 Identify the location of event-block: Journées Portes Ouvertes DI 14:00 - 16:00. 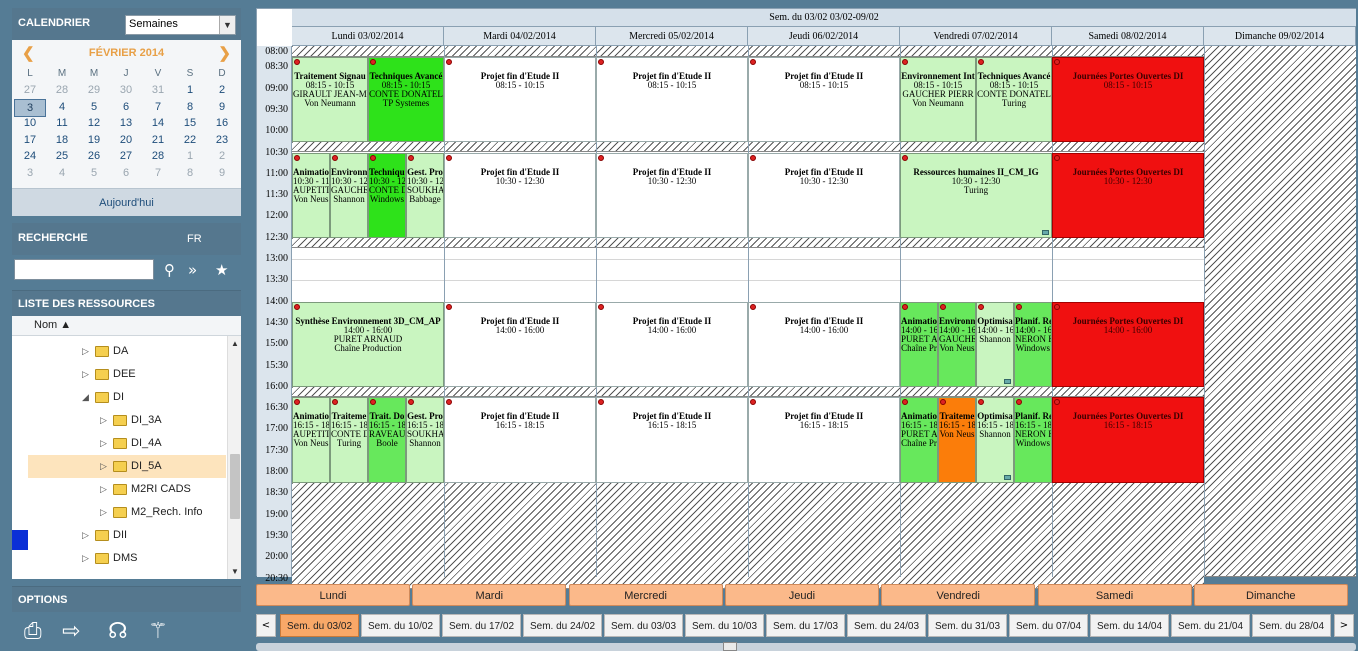
(1128, 344).